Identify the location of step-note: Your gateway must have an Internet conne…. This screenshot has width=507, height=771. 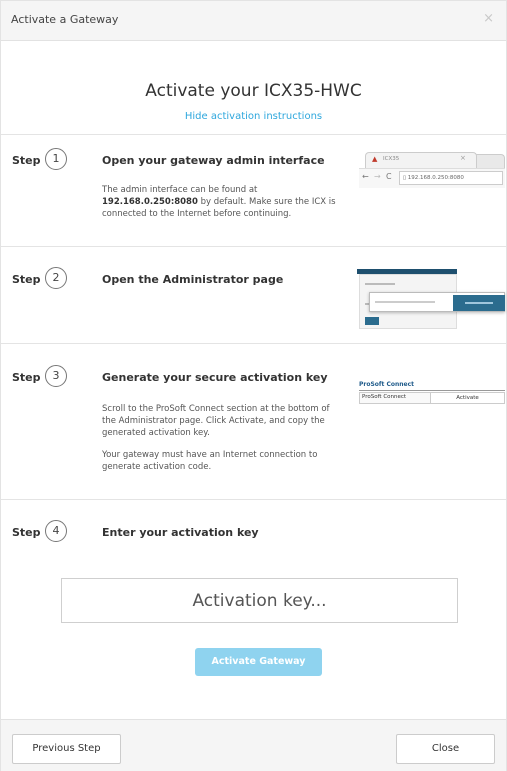
(210, 461).